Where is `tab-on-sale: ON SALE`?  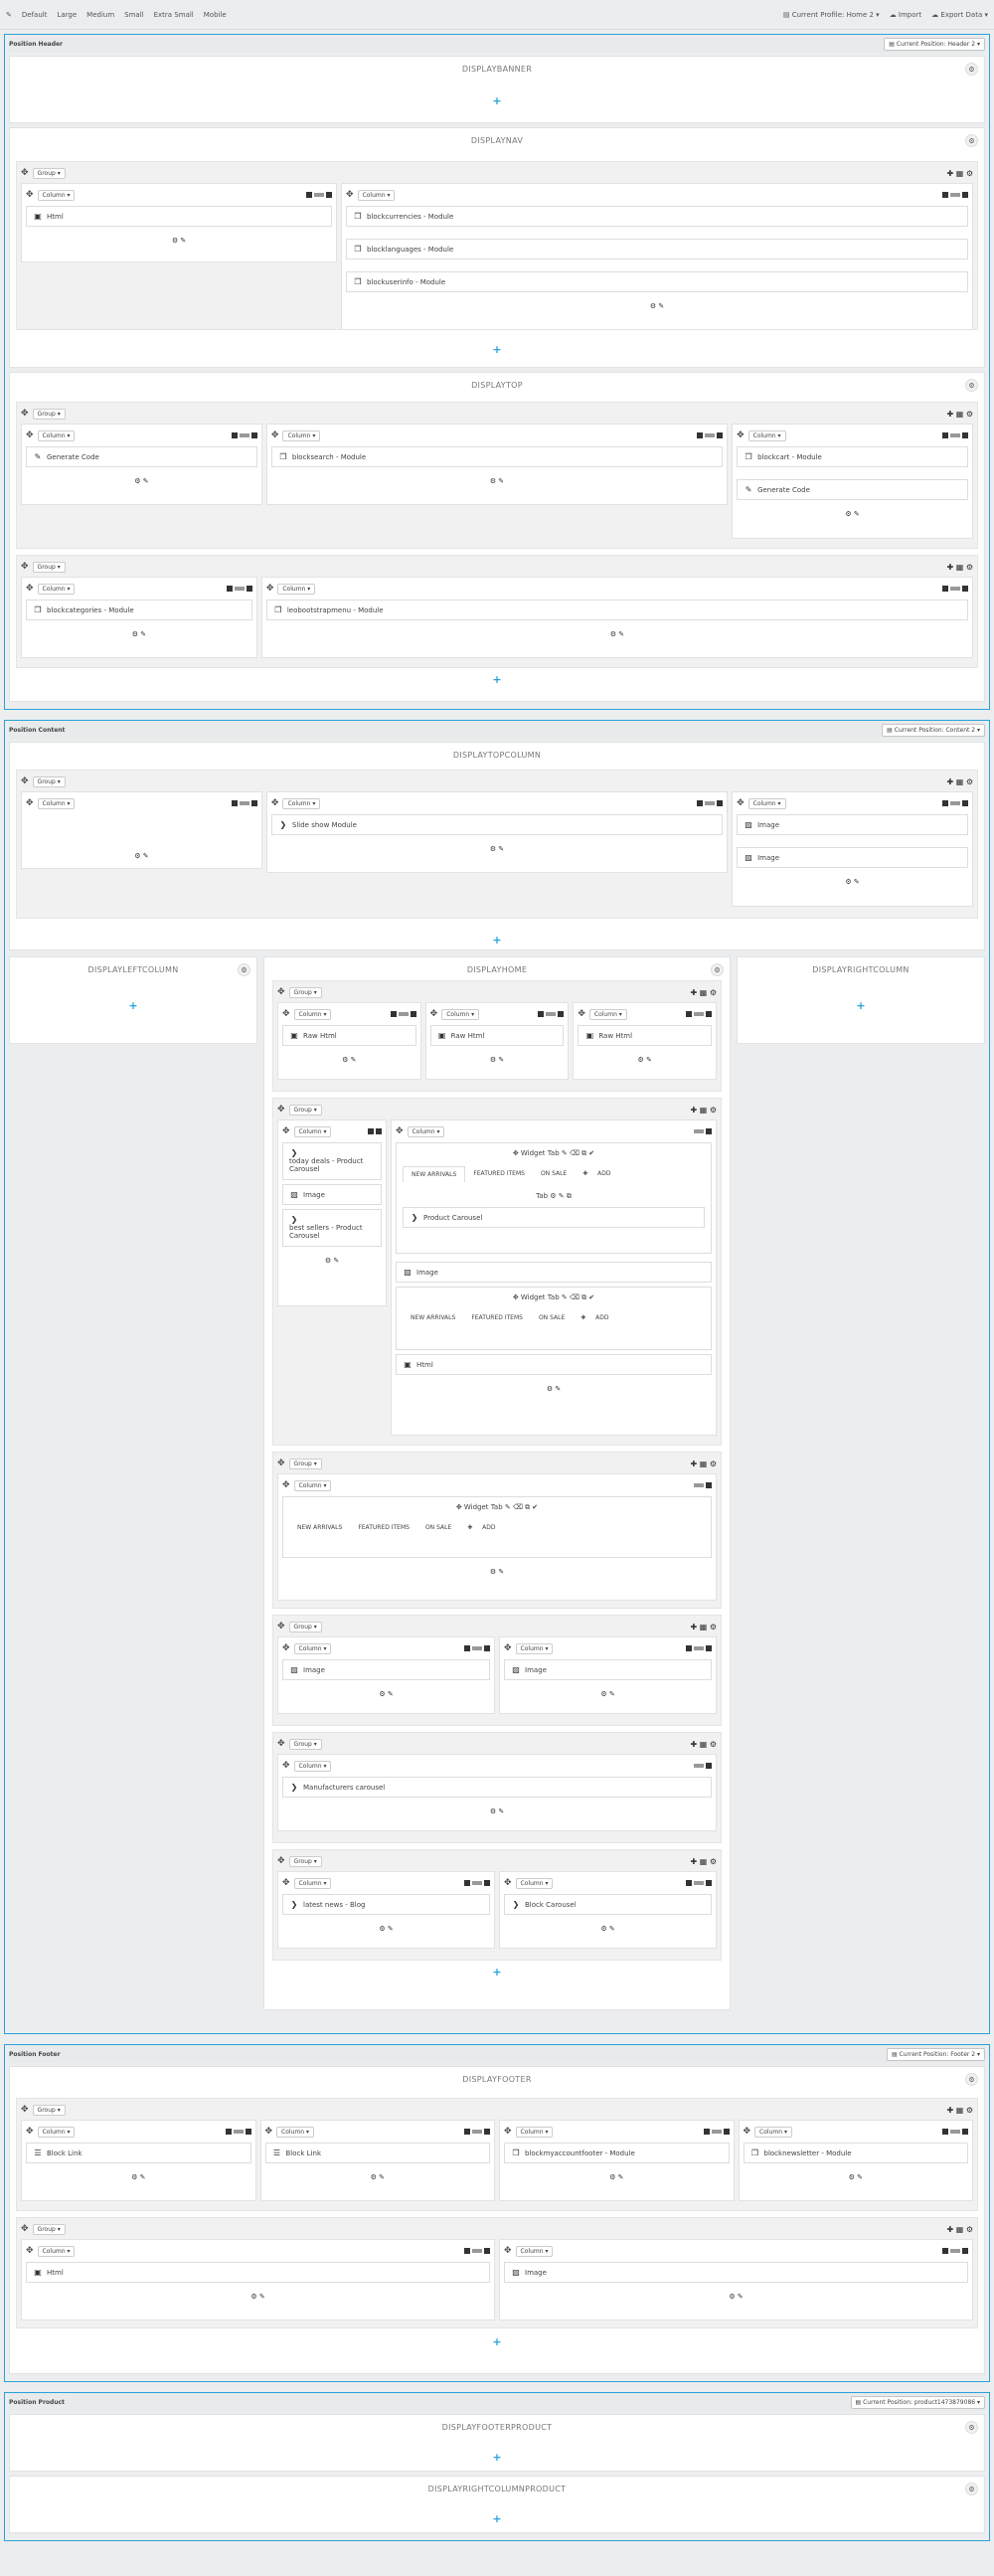 tab-on-sale: ON SALE is located at coordinates (552, 1317).